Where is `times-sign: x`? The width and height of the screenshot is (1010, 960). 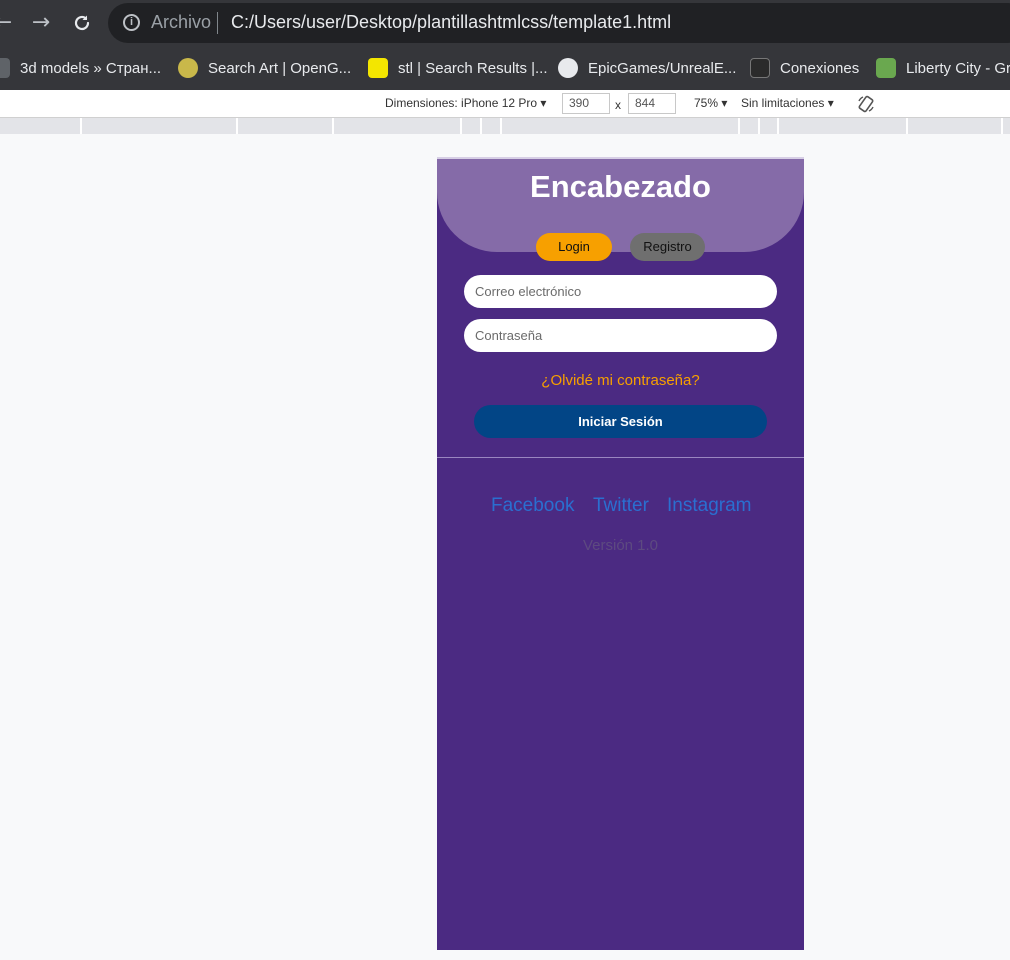 times-sign: x is located at coordinates (618, 105).